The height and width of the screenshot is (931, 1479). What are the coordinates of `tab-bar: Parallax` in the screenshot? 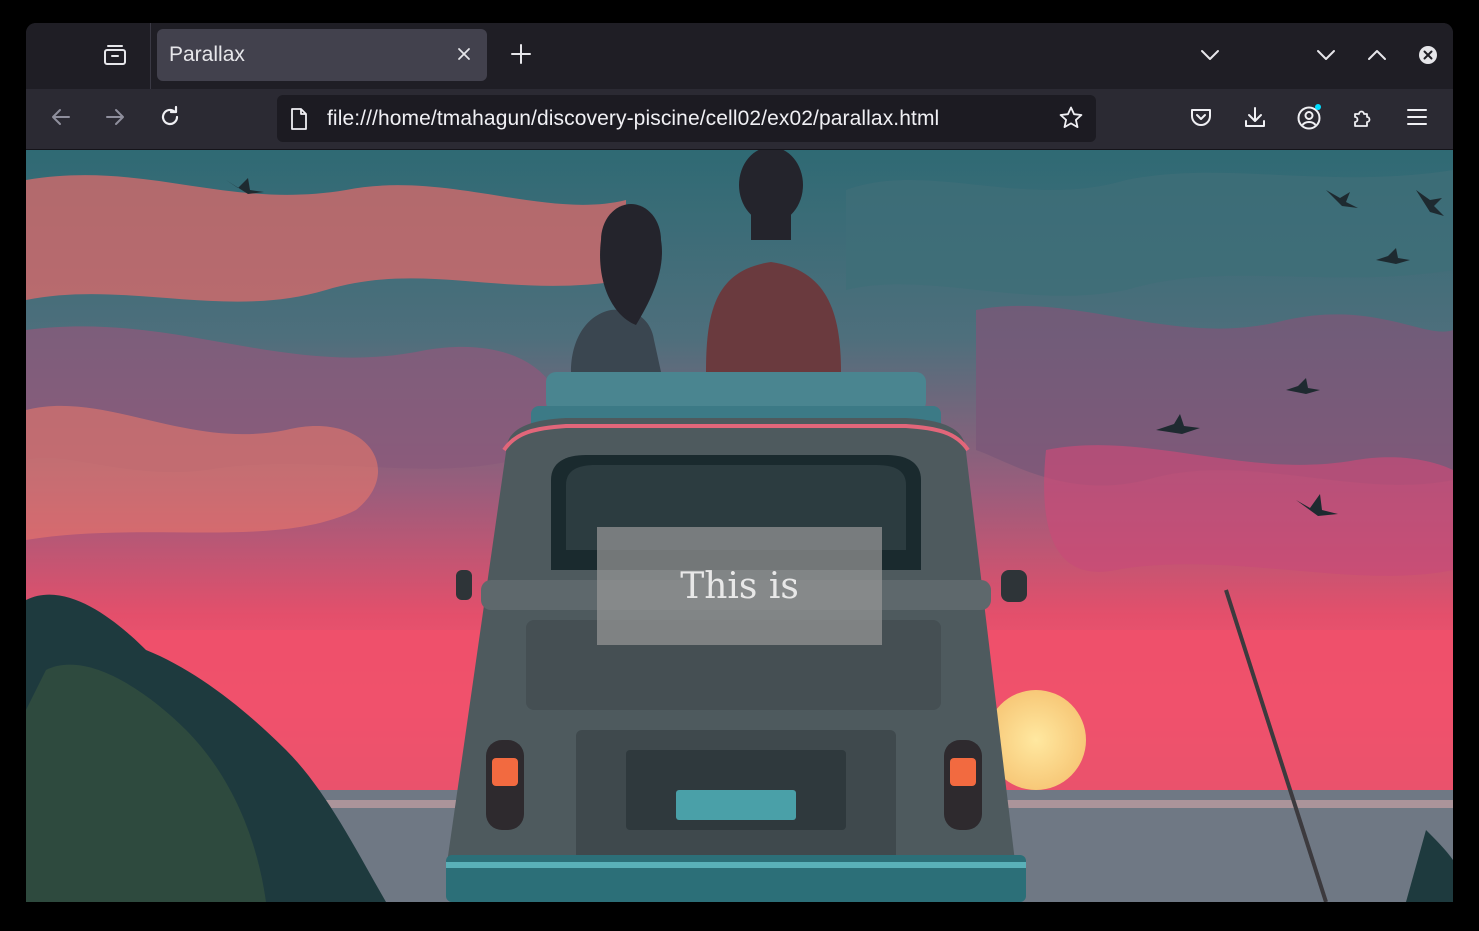 It's located at (739, 56).